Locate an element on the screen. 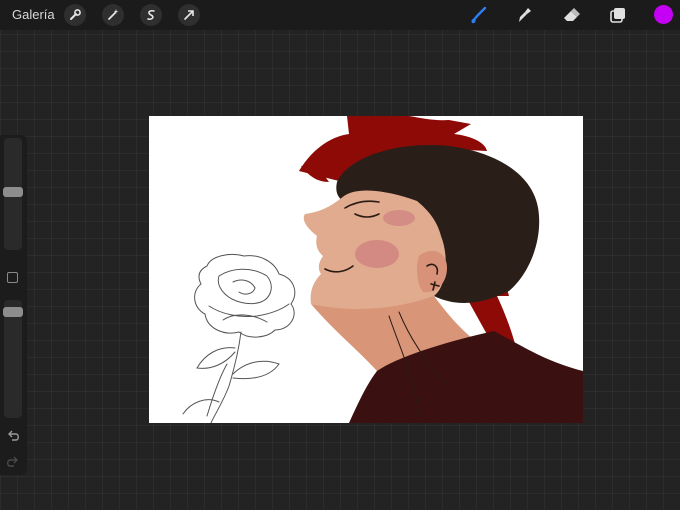  layers-icon is located at coordinates (617, 15).